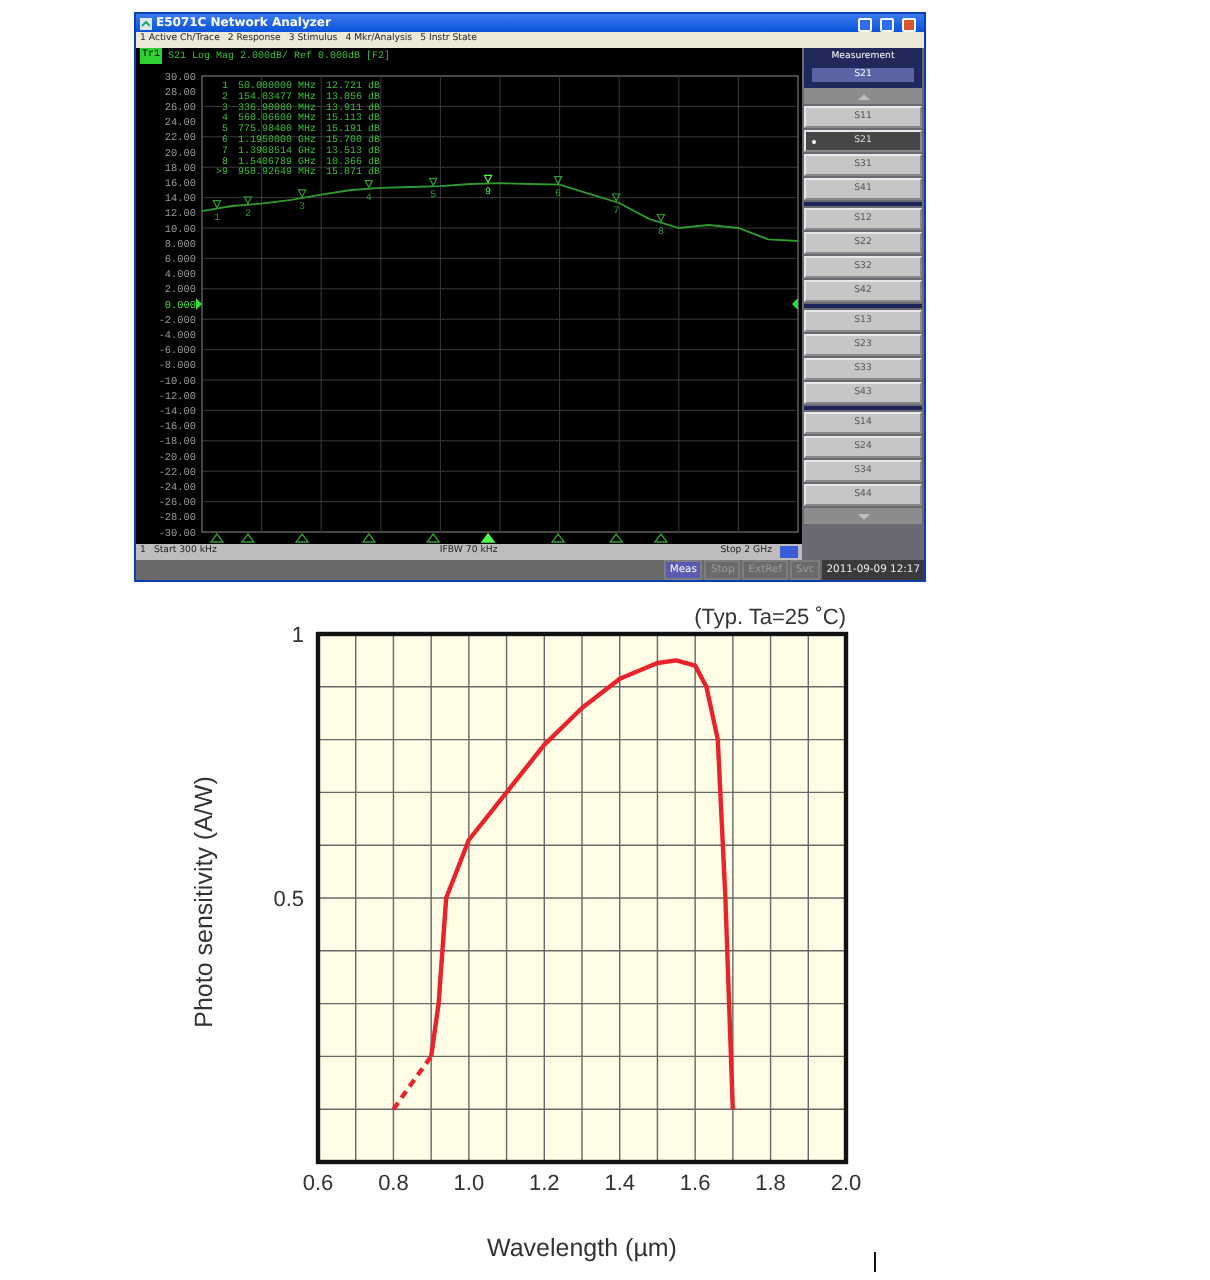 This screenshot has height=1280, width=1210. I want to click on tick-label: 1.0, so click(469, 1184).